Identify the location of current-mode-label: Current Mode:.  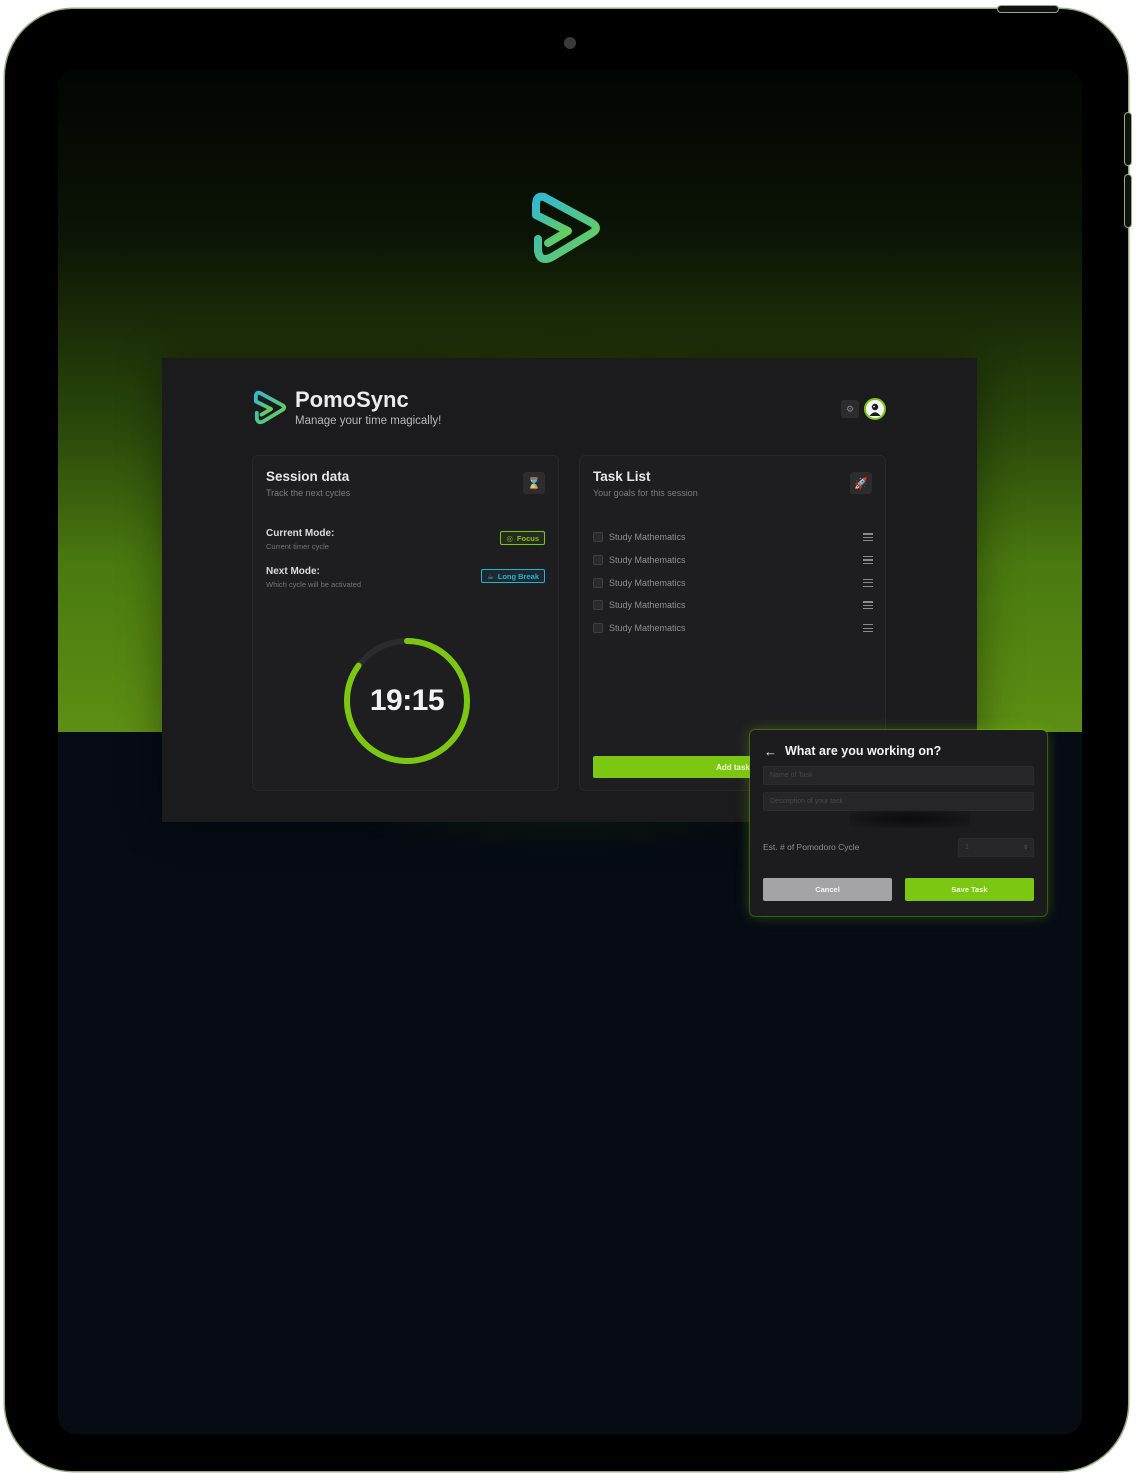
(300, 533).